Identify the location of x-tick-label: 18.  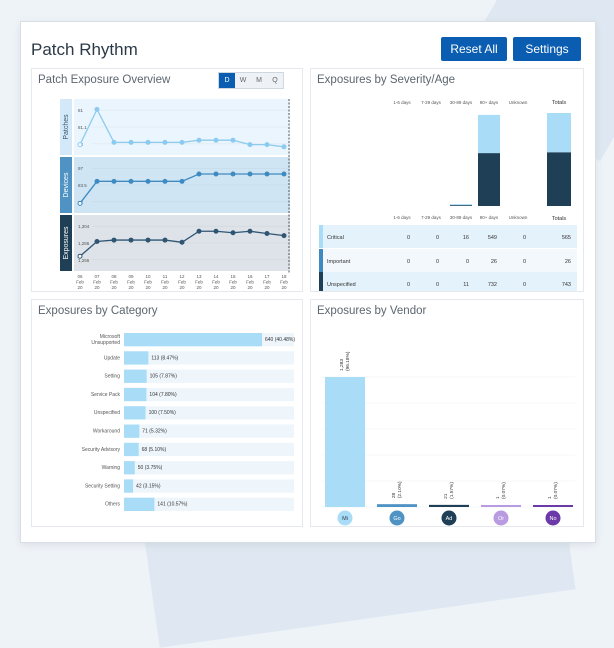
(284, 276).